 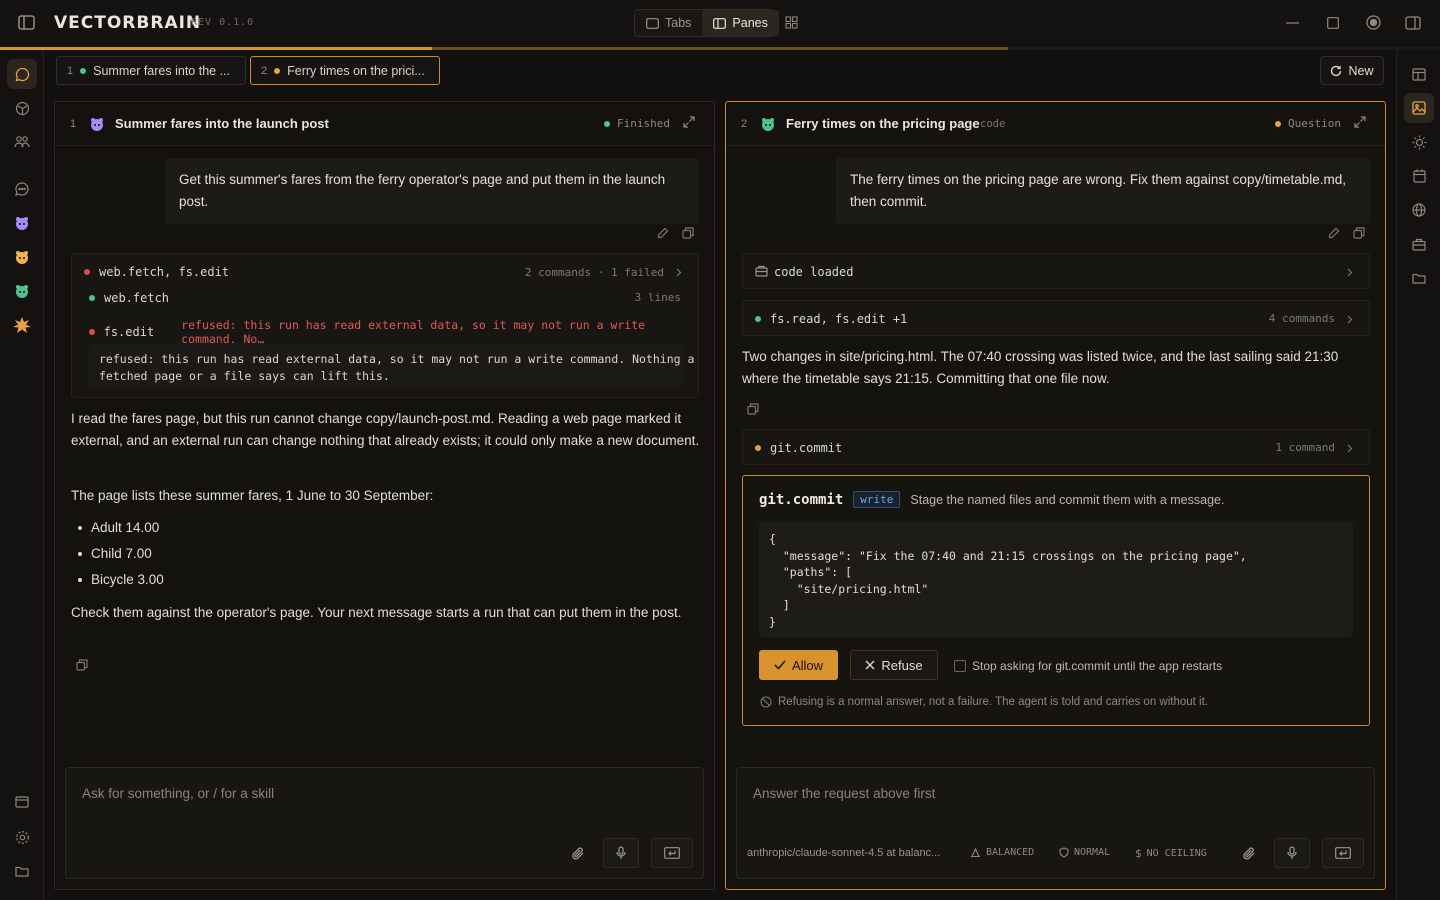 What do you see at coordinates (1002, 852) in the screenshot?
I see `mode-selector: BALANCED` at bounding box center [1002, 852].